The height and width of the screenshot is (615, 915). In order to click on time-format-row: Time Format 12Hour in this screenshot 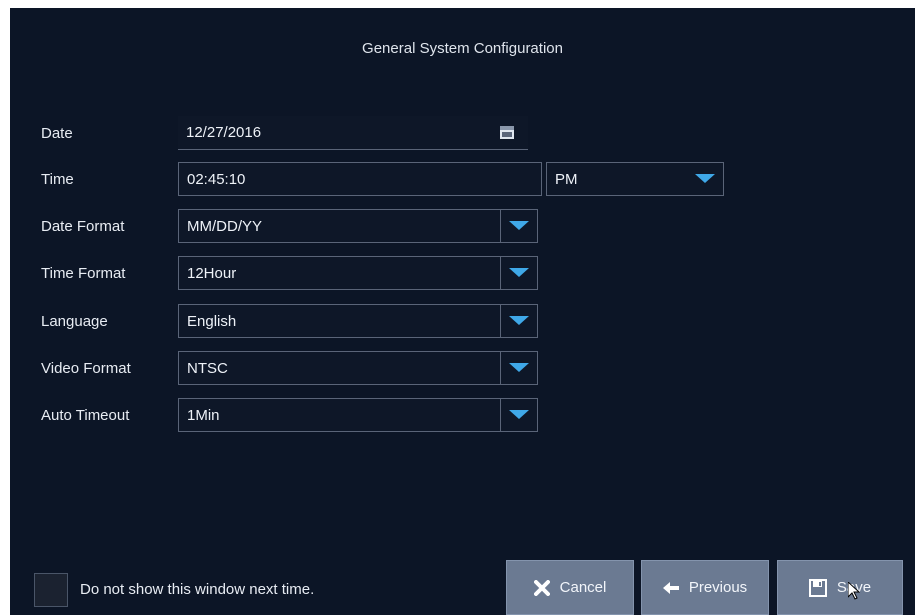, I will do `click(462, 274)`.